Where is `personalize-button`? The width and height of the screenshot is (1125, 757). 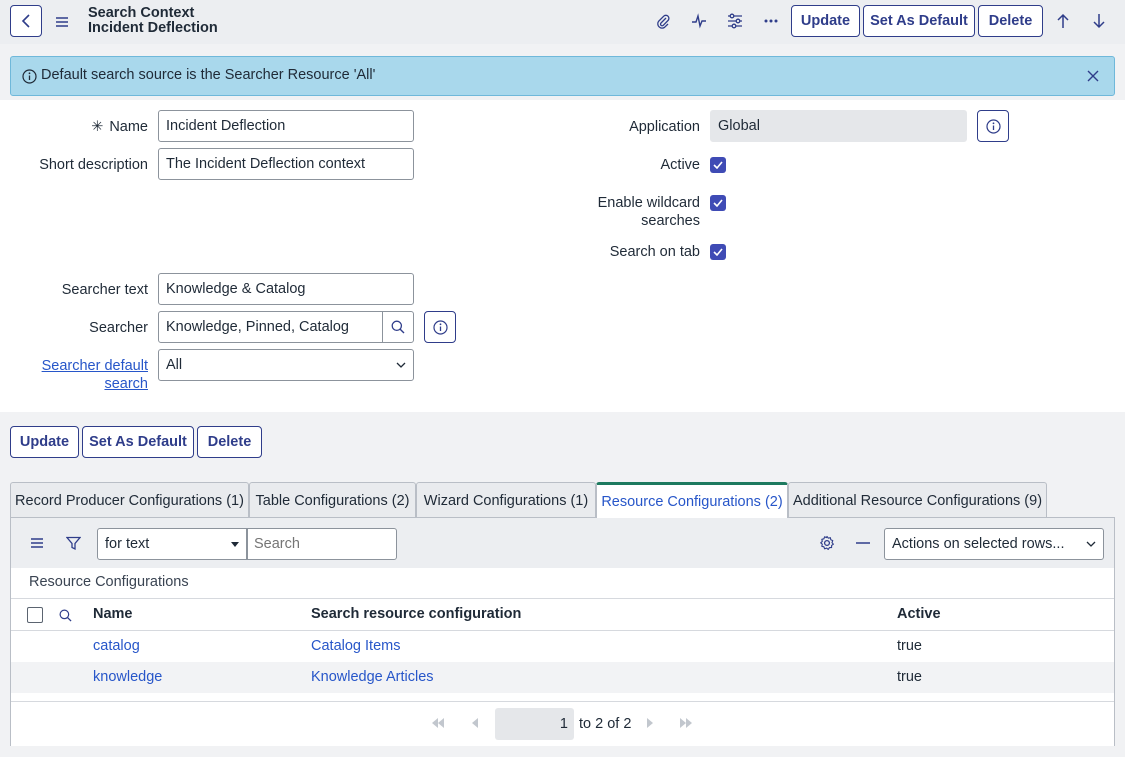
personalize-button is located at coordinates (735, 21).